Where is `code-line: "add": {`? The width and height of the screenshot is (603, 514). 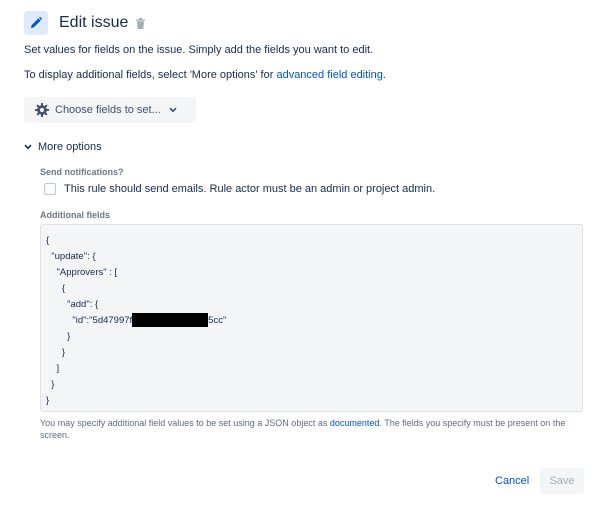
code-line: "add": { is located at coordinates (72, 304).